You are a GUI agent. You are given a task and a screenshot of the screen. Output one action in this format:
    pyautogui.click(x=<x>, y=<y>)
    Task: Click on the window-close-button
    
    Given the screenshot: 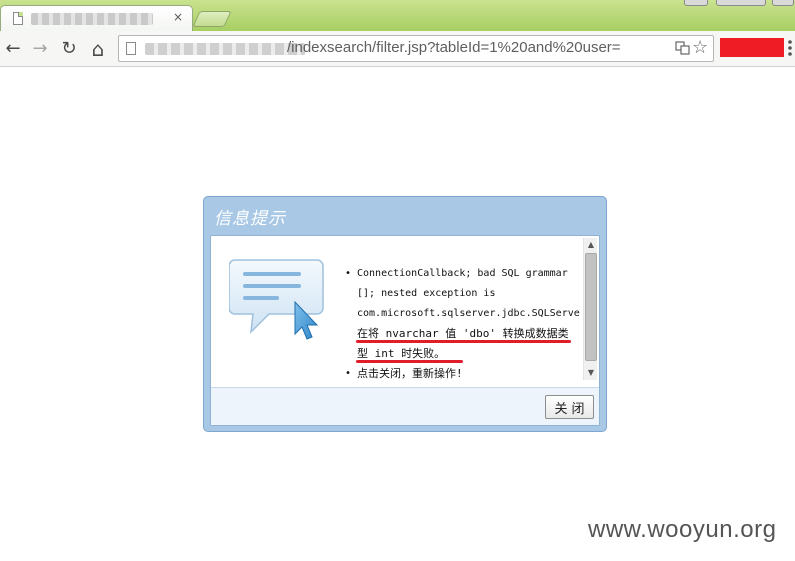 What is the action you would take?
    pyautogui.click(x=783, y=3)
    